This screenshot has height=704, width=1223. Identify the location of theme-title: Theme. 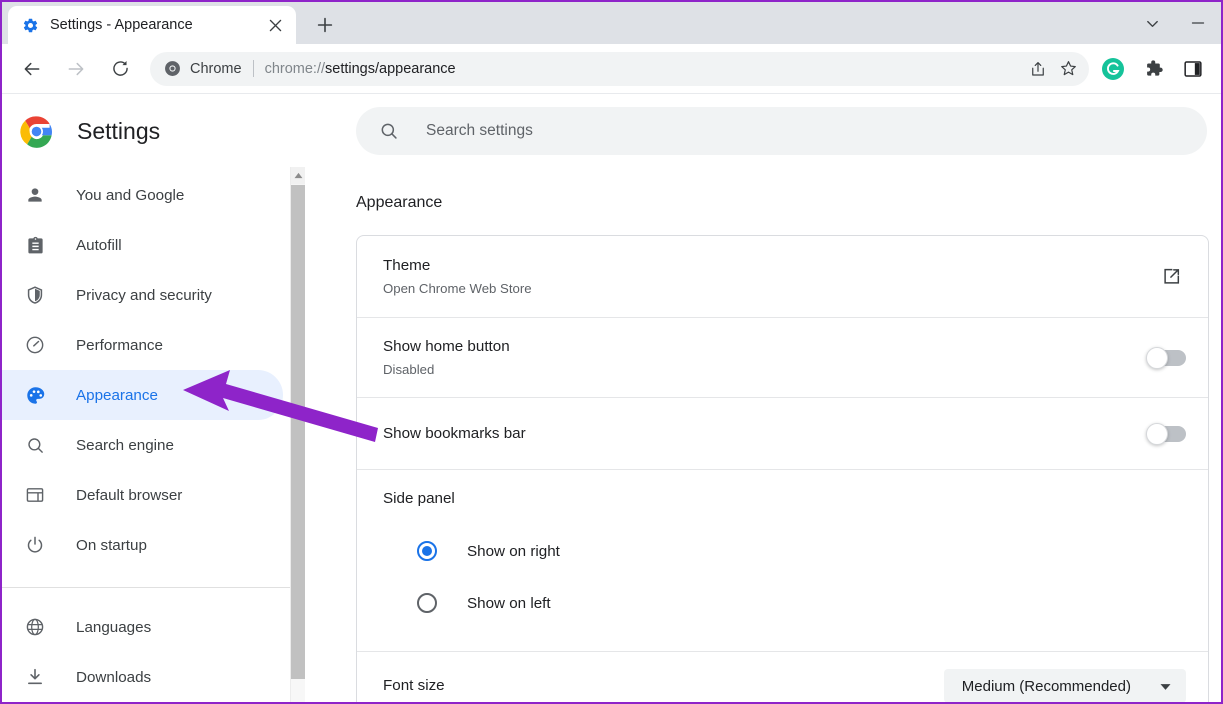
(407, 265).